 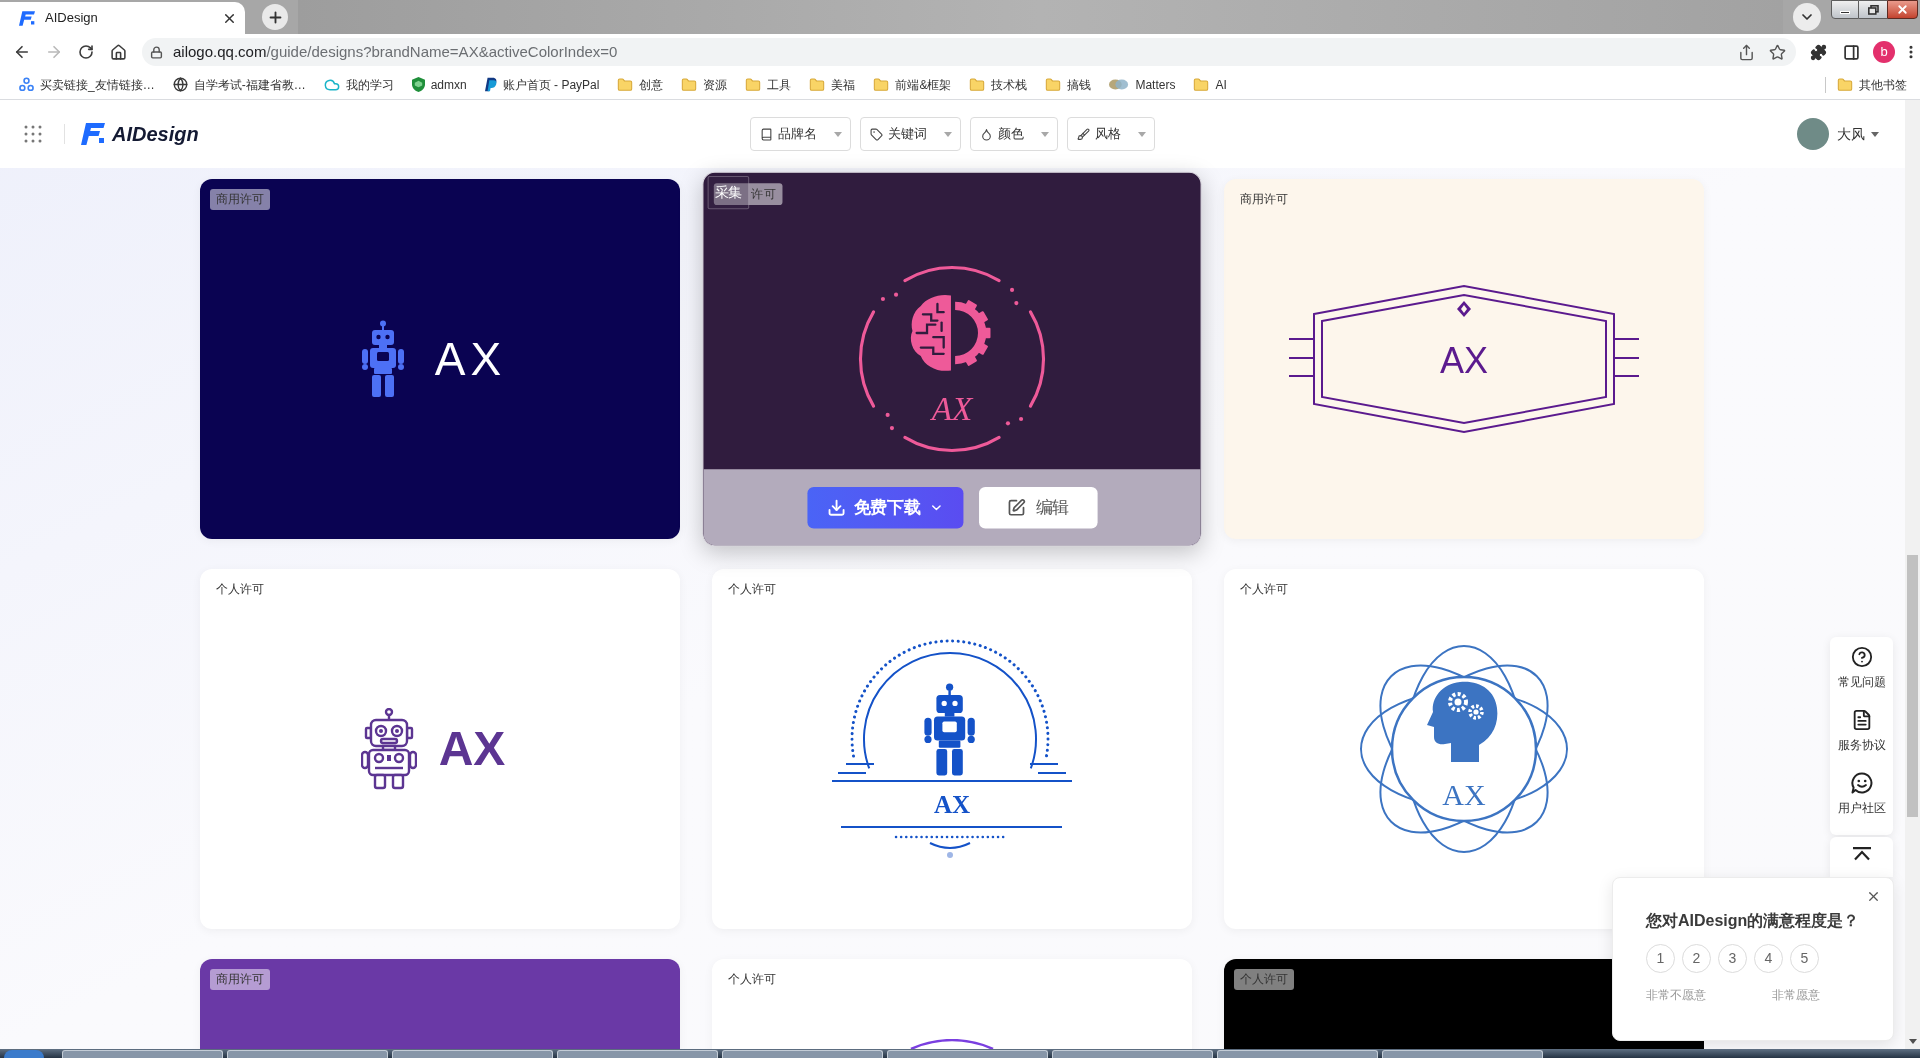 I want to click on scrollbar-thumb, so click(x=1912, y=686).